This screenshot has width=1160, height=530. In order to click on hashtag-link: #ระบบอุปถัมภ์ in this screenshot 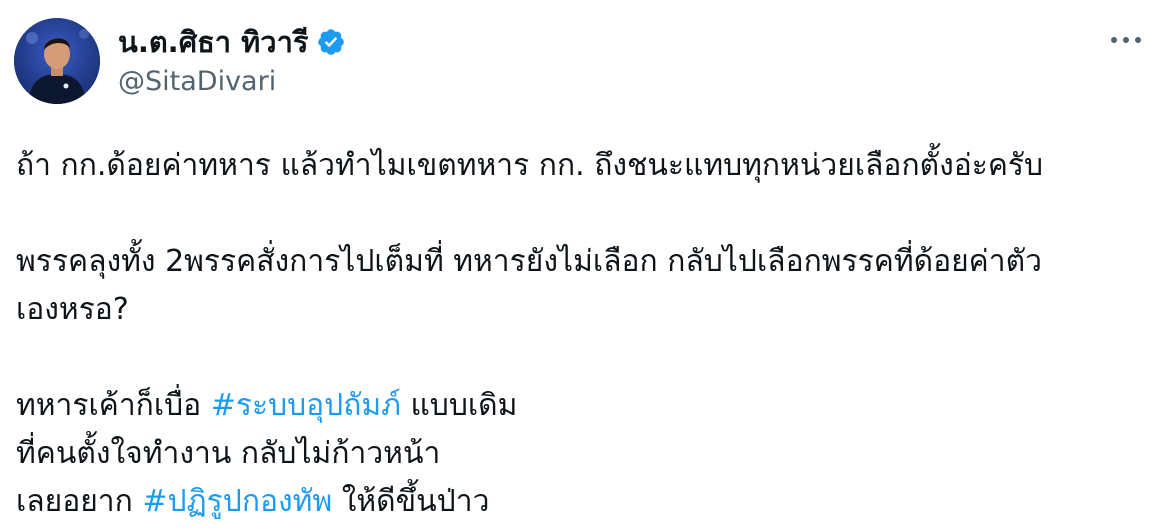, I will do `click(306, 405)`.